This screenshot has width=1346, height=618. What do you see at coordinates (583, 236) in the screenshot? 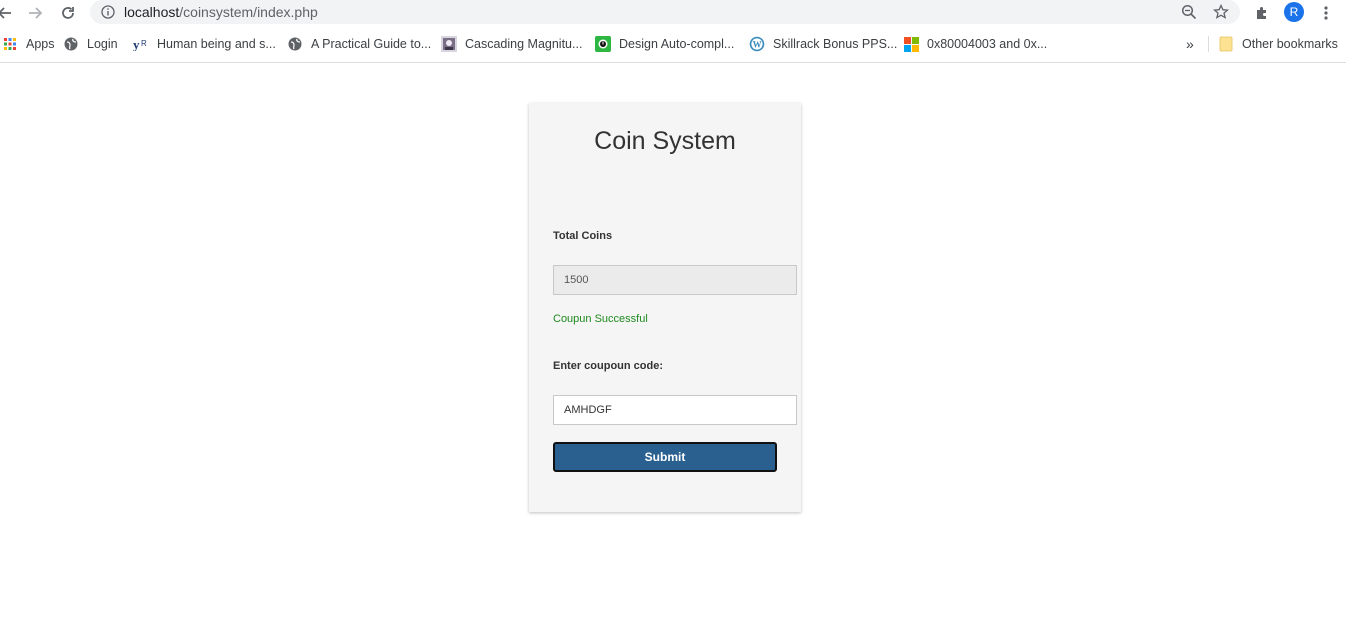
I see `total-coins-label: Total Coins` at bounding box center [583, 236].